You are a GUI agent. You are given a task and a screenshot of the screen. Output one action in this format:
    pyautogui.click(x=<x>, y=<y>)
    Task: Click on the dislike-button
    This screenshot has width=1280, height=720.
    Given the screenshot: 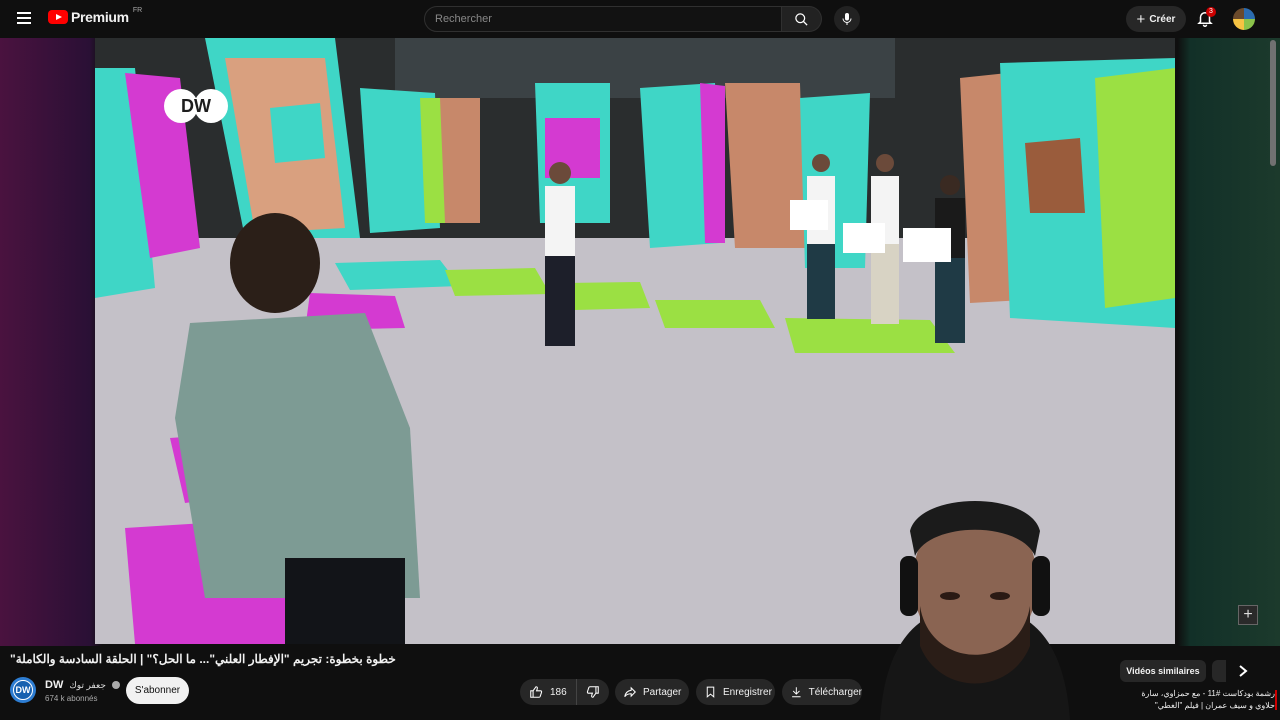 What is the action you would take?
    pyautogui.click(x=593, y=692)
    